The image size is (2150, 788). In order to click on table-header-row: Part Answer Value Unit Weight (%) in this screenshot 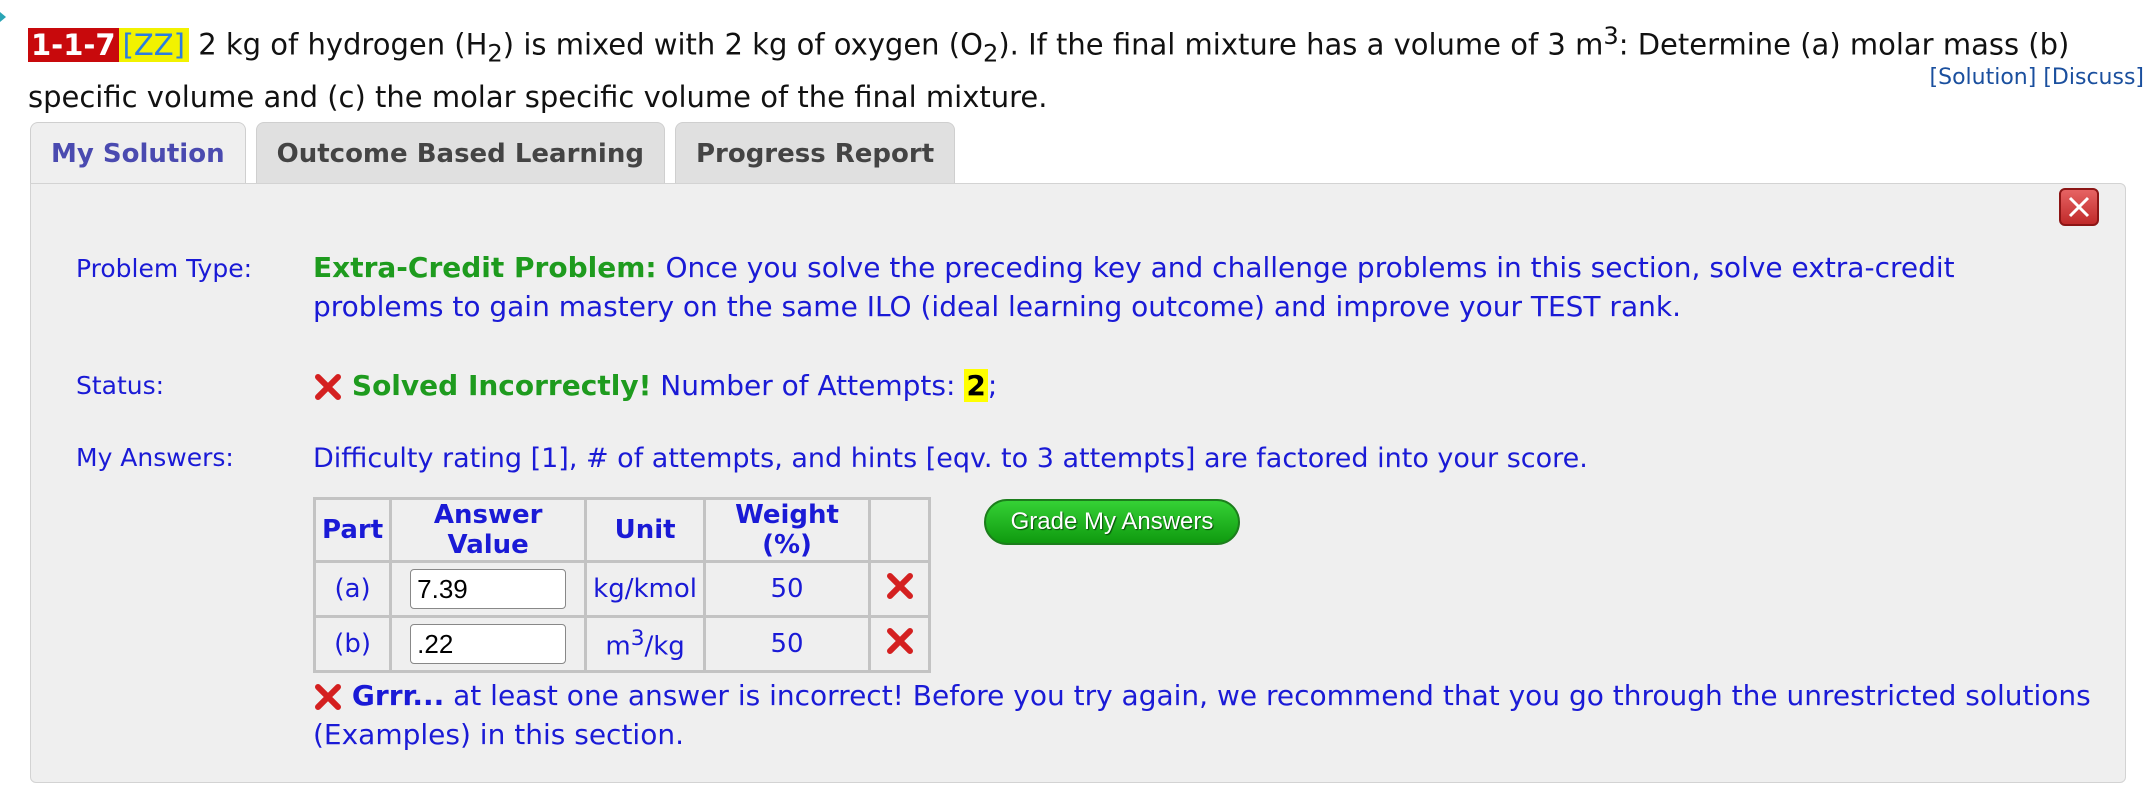, I will do `click(621, 530)`.